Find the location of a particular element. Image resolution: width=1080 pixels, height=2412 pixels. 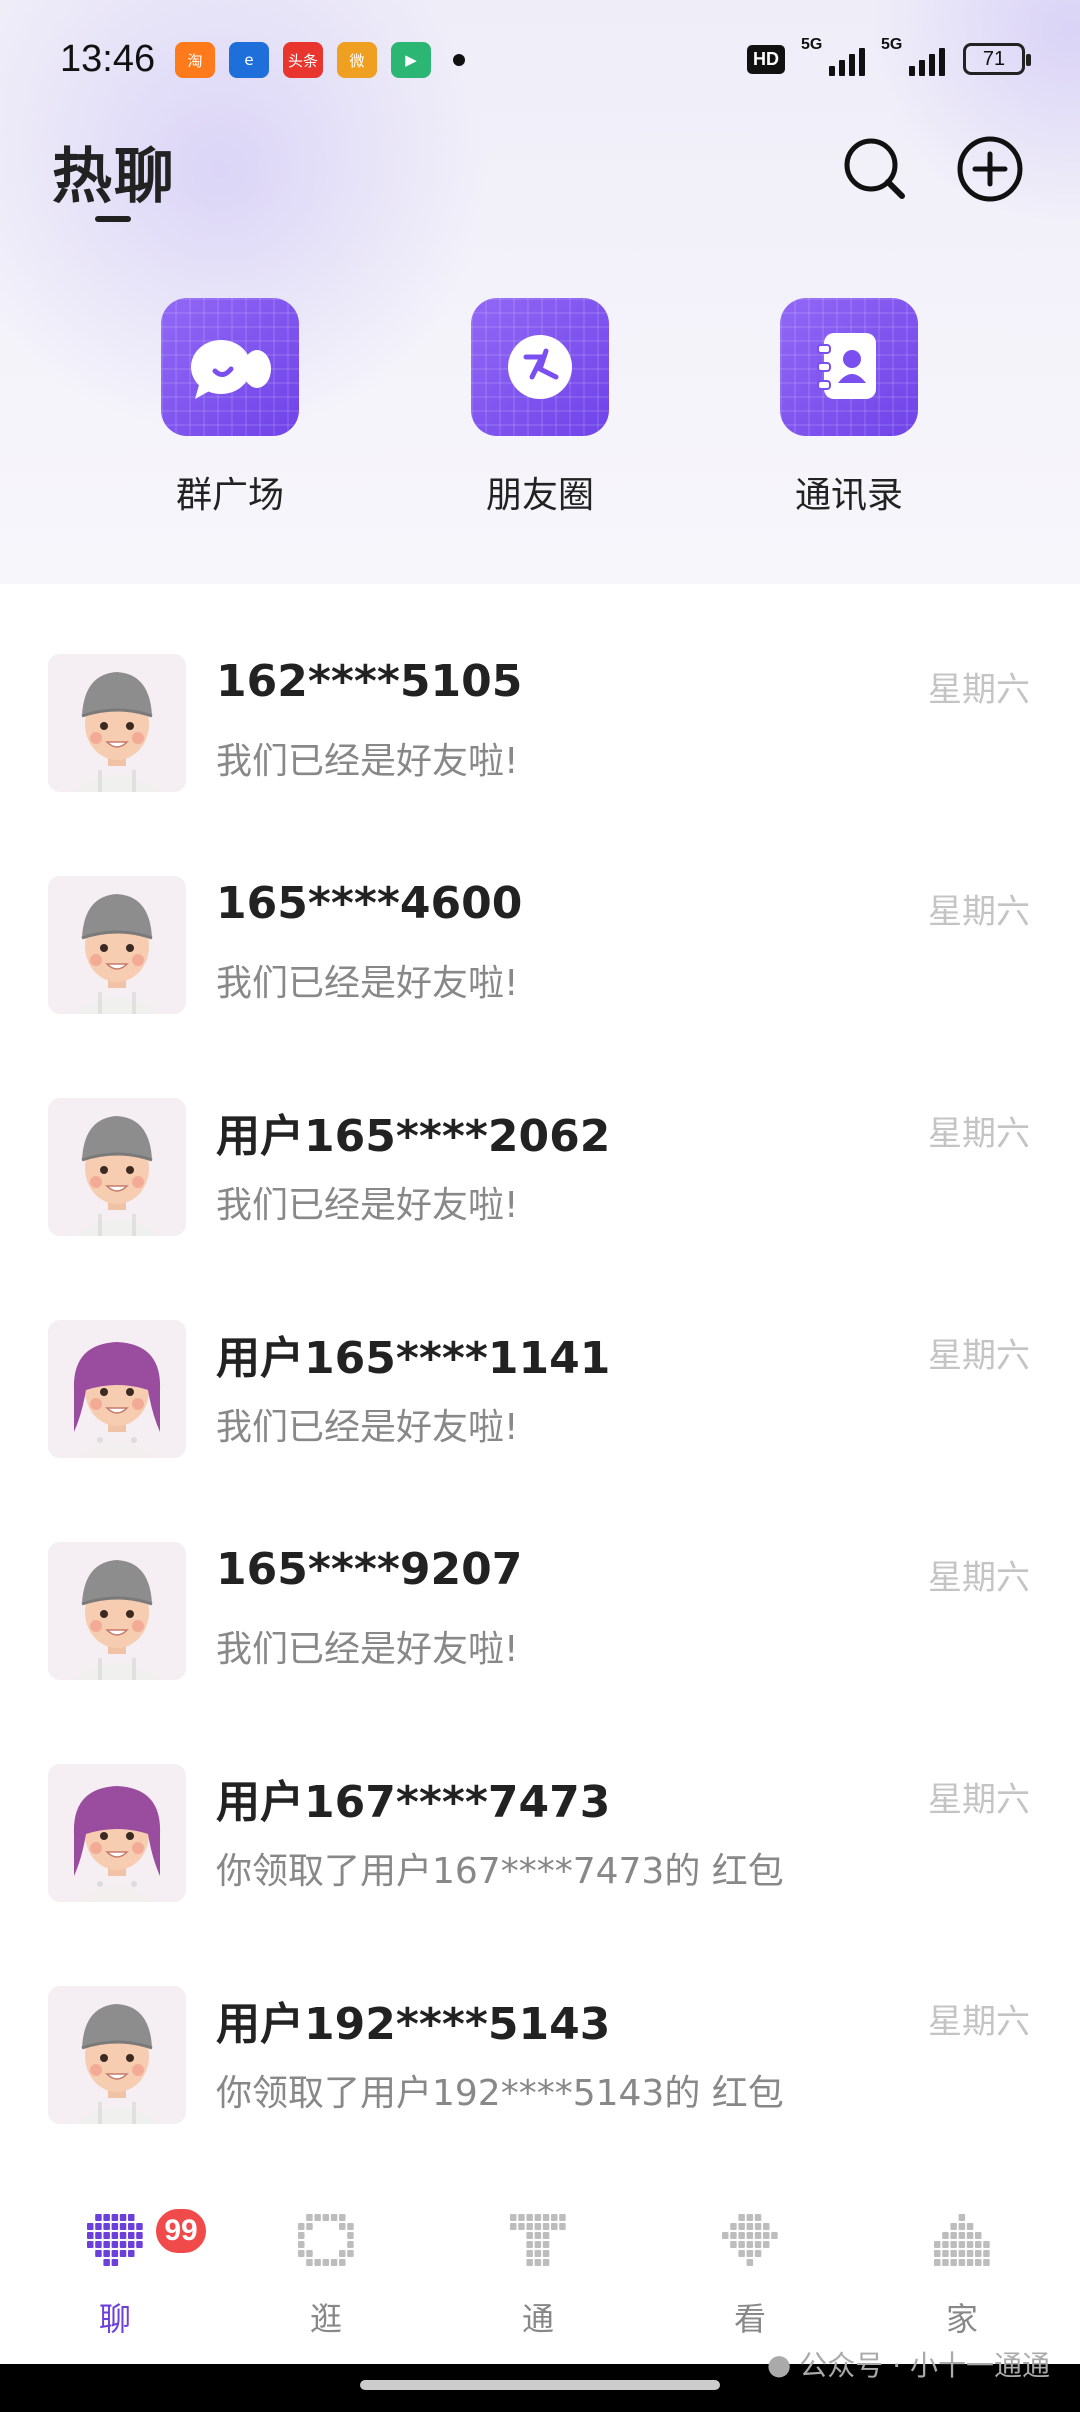

chat-list-item: 用户192****5143 你领取了用户192****5143的 红包 星期六 is located at coordinates (540, 2087).